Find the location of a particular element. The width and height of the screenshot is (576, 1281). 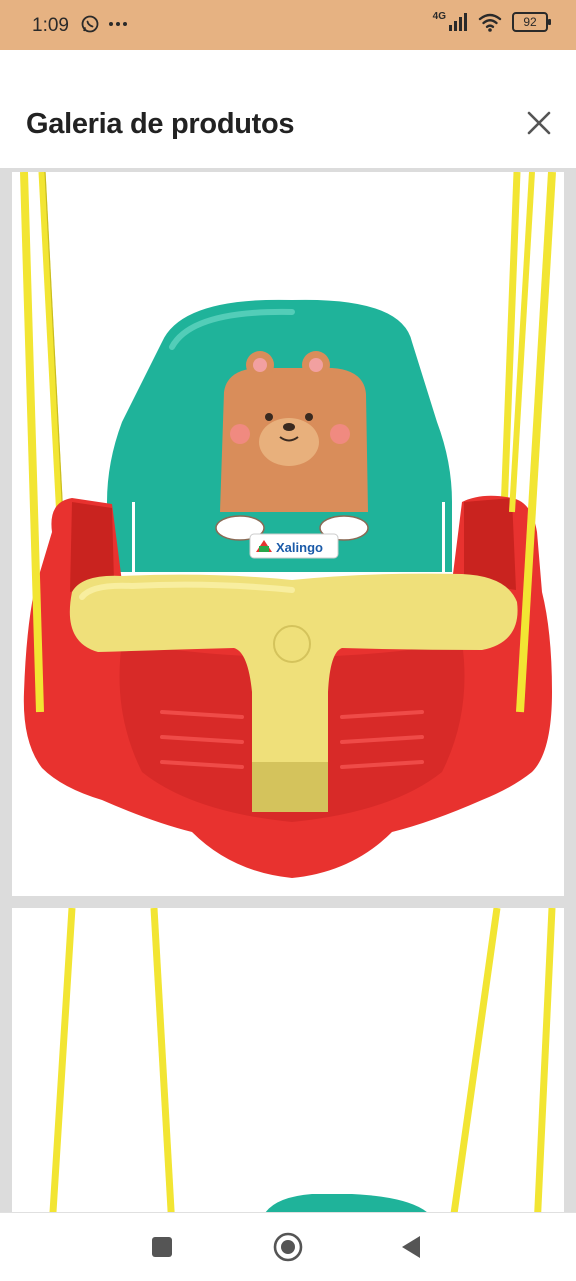

recents-button is located at coordinates (162, 1247).